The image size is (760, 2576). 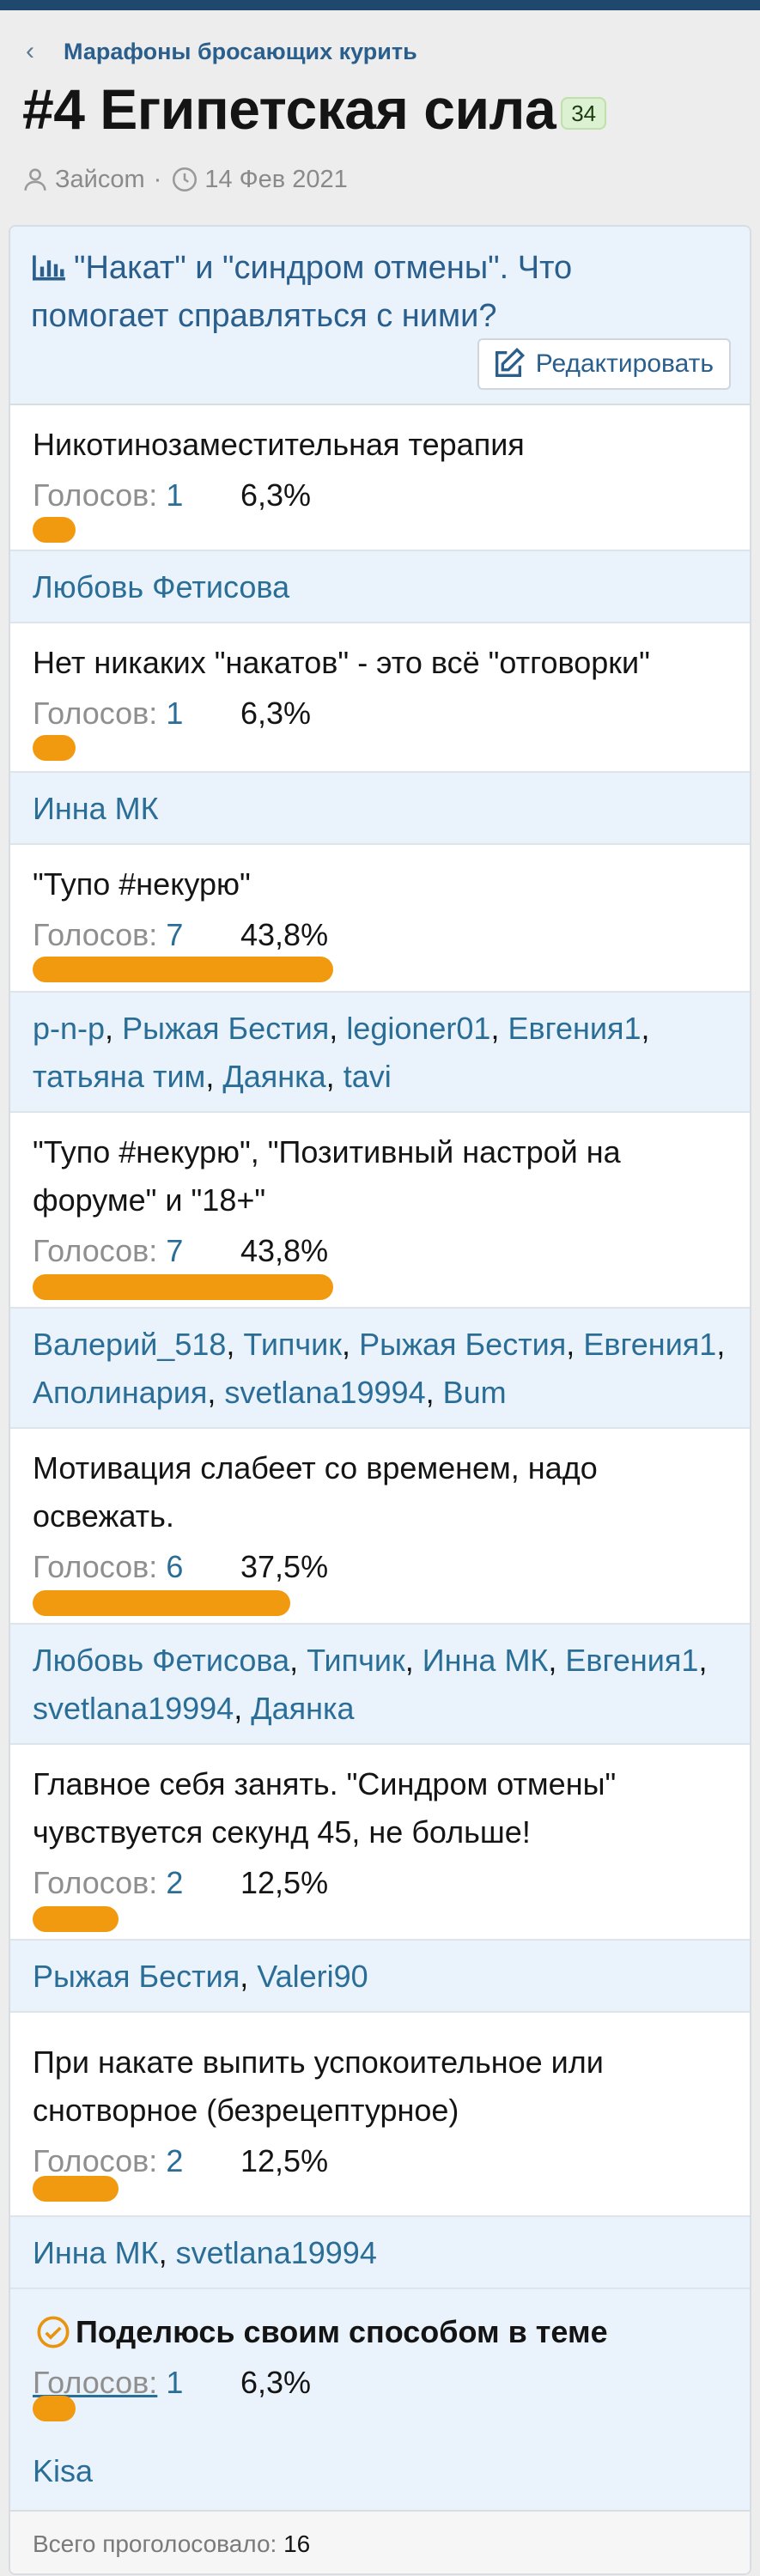 I want to click on voter-link: Kisa, so click(x=63, y=2470).